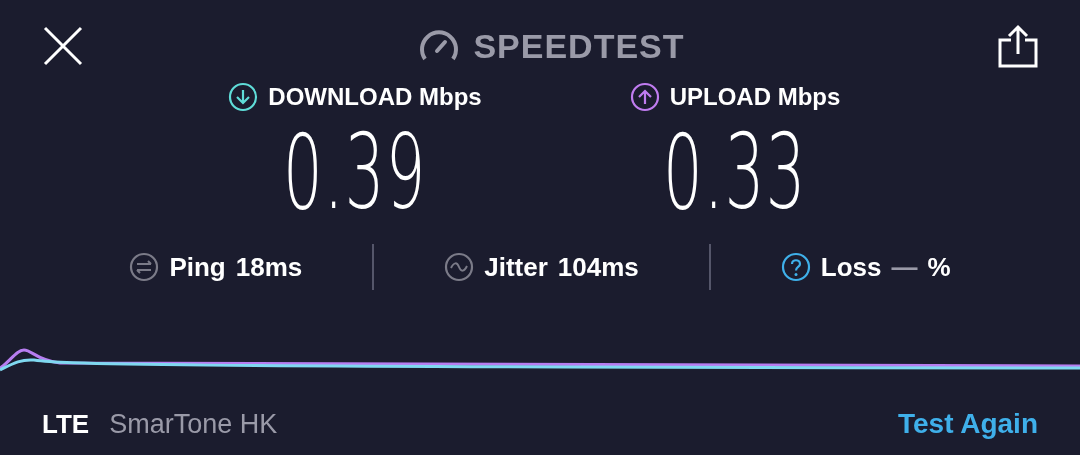  I want to click on carrier-name: SmarTone HK, so click(193, 424).